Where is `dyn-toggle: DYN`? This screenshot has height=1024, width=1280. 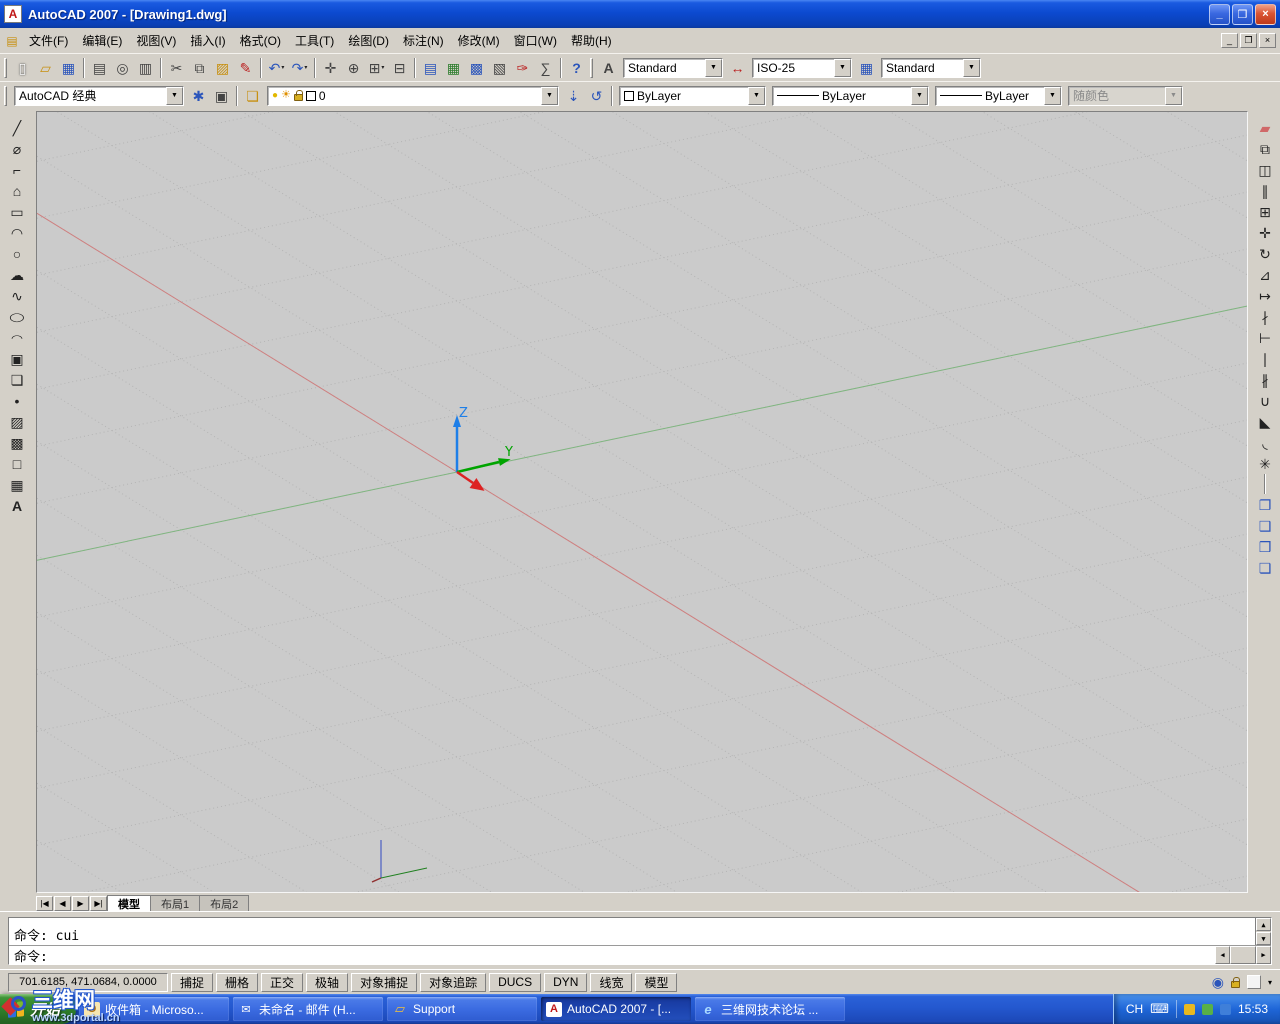
dyn-toggle: DYN is located at coordinates (566, 982).